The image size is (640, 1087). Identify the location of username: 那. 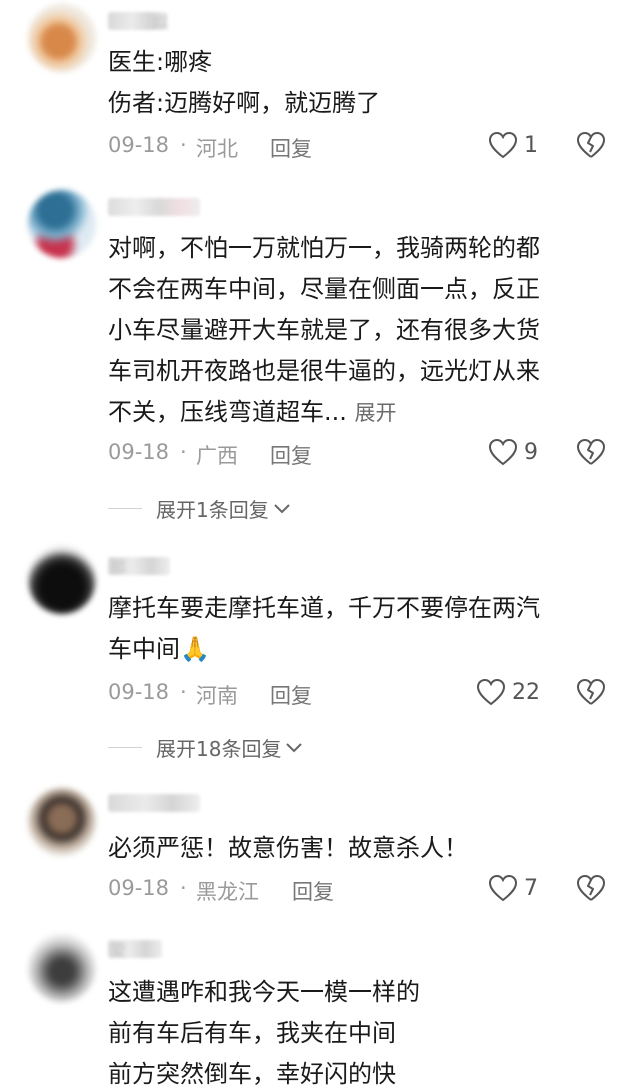
(139, 567).